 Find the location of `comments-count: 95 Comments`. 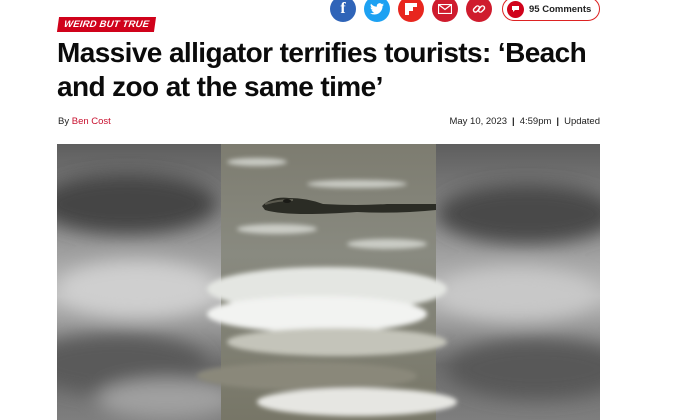

comments-count: 95 Comments is located at coordinates (560, 9).